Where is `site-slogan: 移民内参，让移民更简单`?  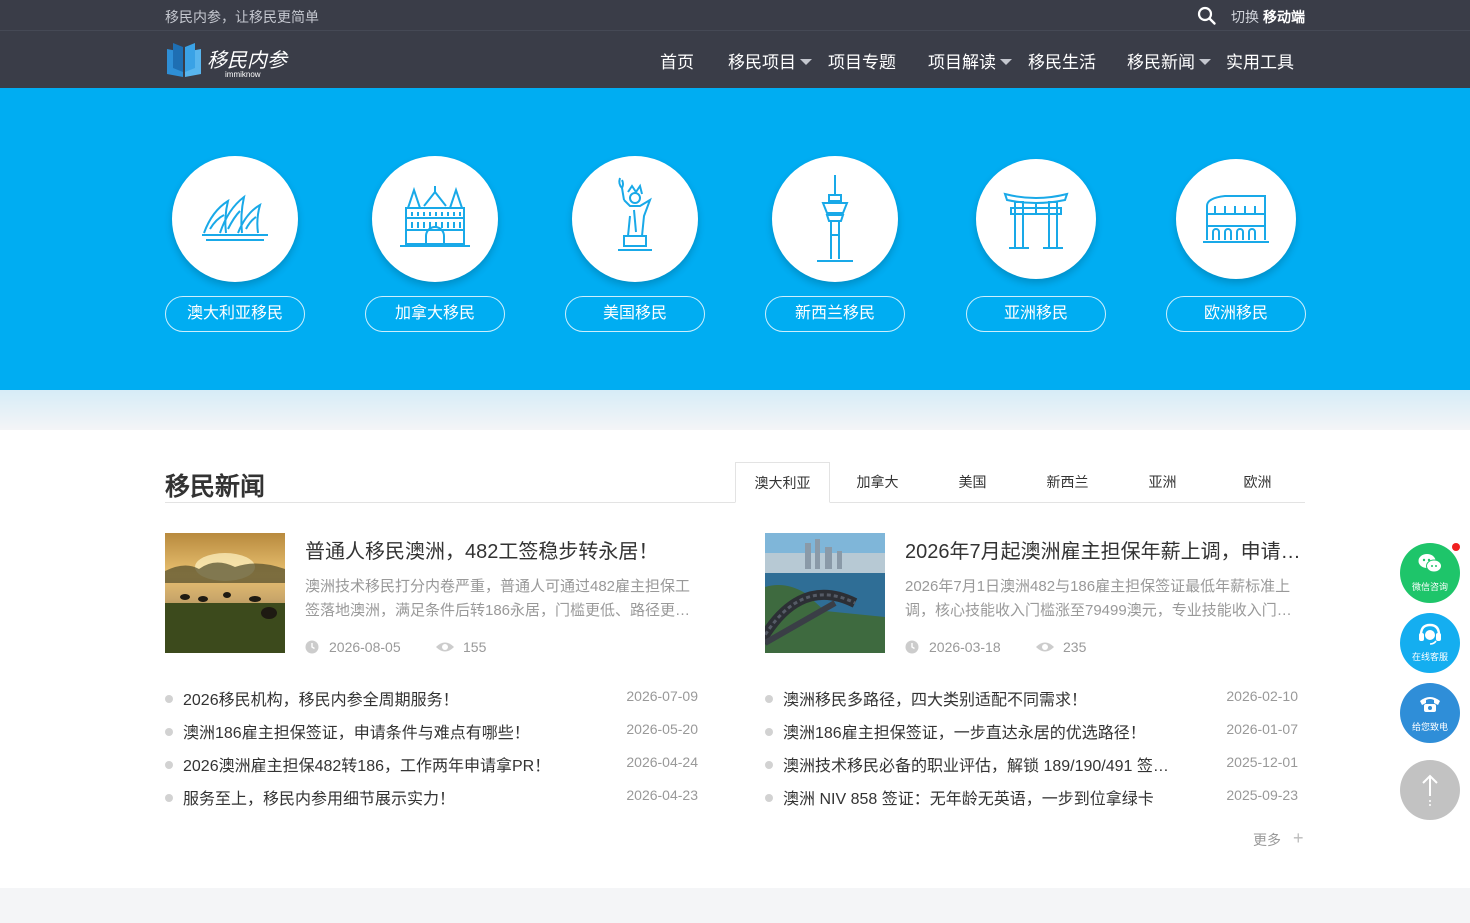
site-slogan: 移民内参，让移民更简单 is located at coordinates (242, 17).